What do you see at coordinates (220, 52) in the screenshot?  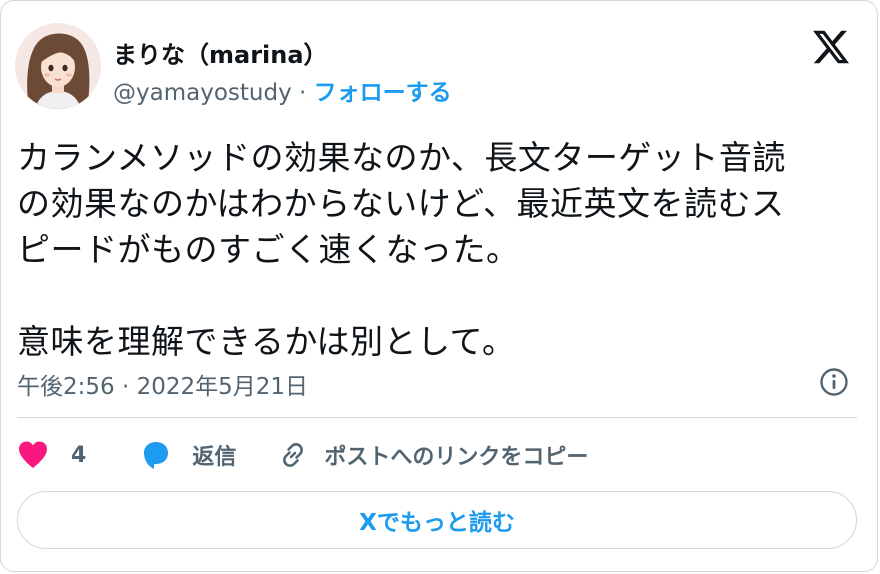 I see `display-name: まりな（marina）` at bounding box center [220, 52].